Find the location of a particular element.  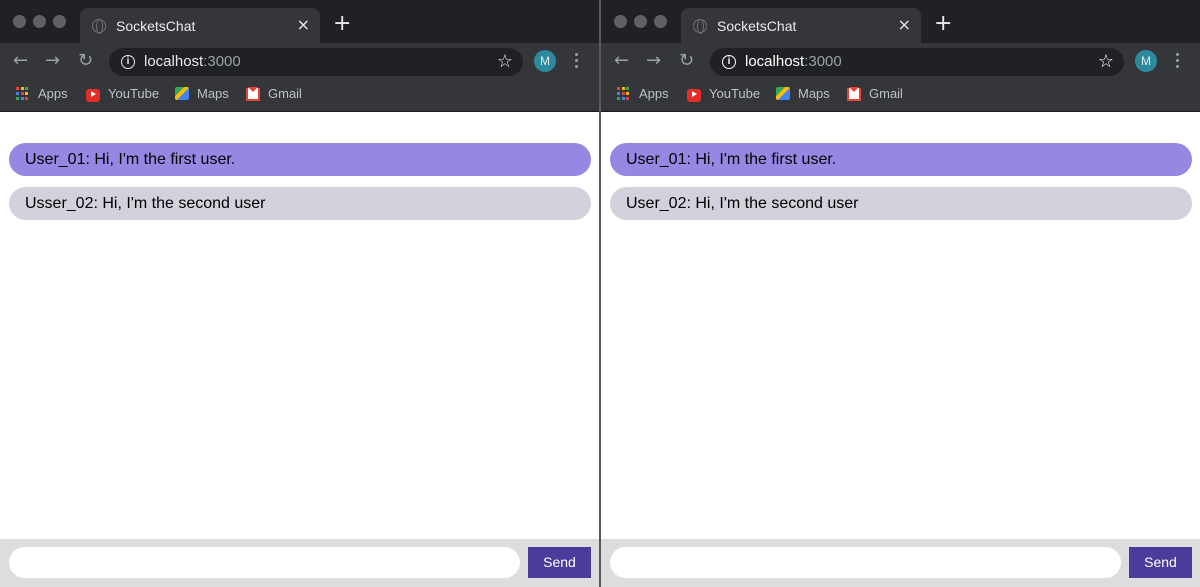

chat-message: Usser_02: Hi, I'm the second user is located at coordinates (300, 203).